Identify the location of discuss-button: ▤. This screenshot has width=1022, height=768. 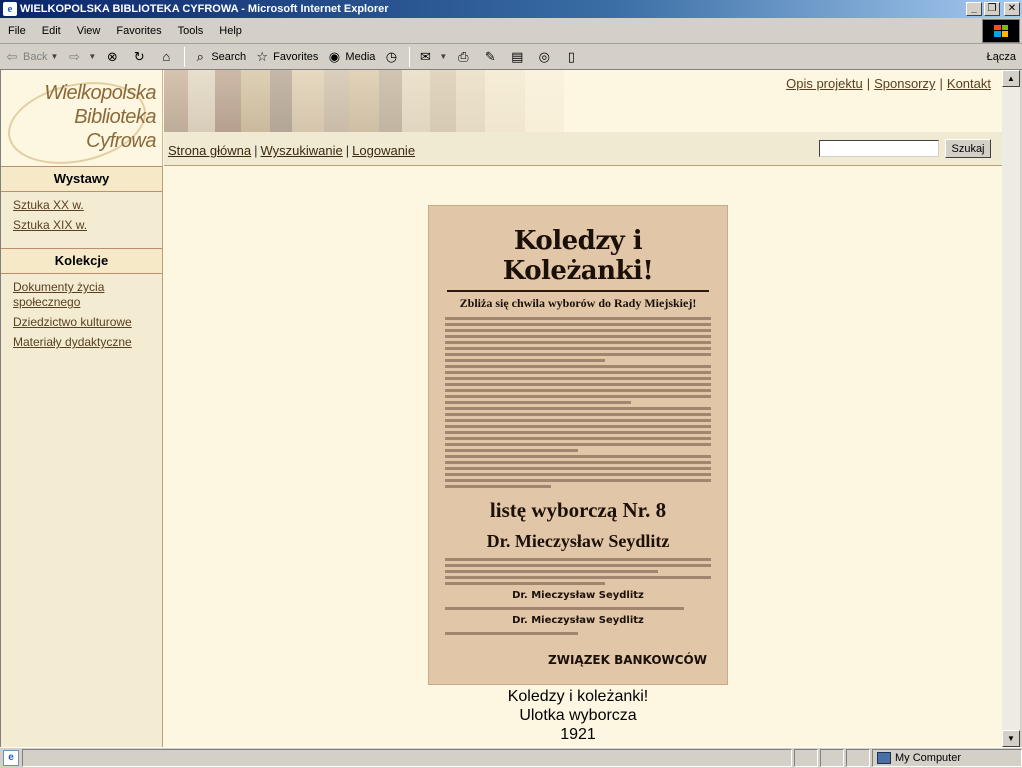
(518, 57).